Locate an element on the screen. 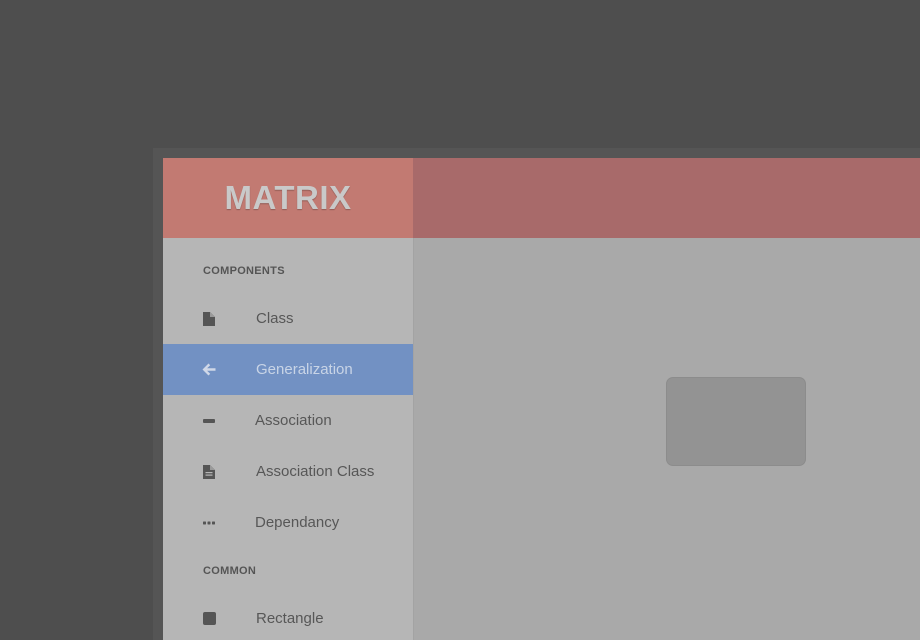 The height and width of the screenshot is (640, 920). sidebar-item-association-class: Association Class is located at coordinates (288, 471).